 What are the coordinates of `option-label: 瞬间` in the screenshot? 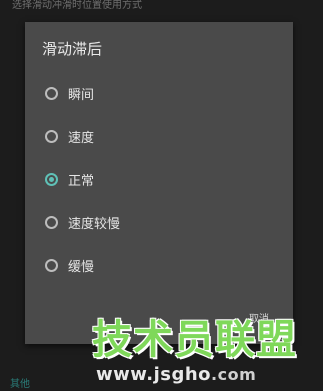 It's located at (81, 95).